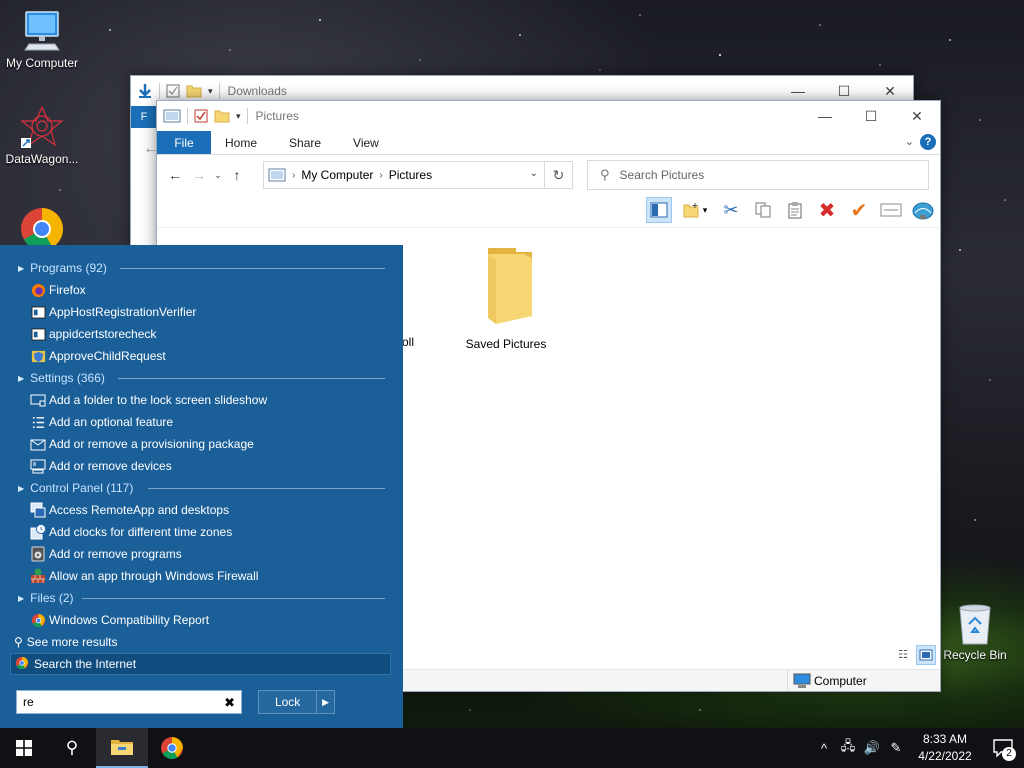 This screenshot has height=768, width=1024. I want to click on file-tab-partial: F, so click(144, 117).